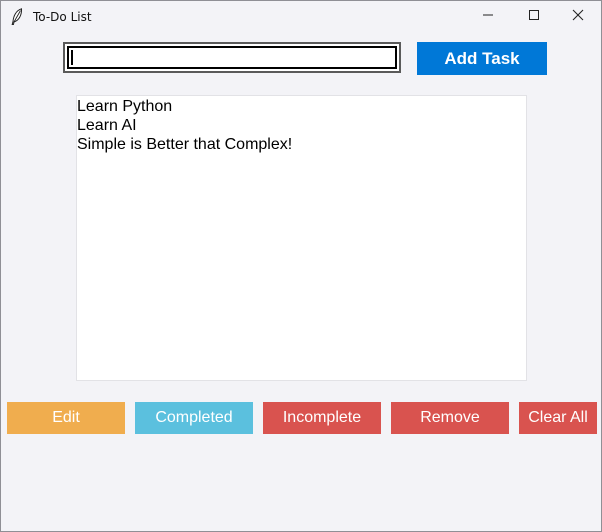 This screenshot has height=532, width=602. Describe the element at coordinates (482, 58) in the screenshot. I see `add-task-button: Add Task` at that location.